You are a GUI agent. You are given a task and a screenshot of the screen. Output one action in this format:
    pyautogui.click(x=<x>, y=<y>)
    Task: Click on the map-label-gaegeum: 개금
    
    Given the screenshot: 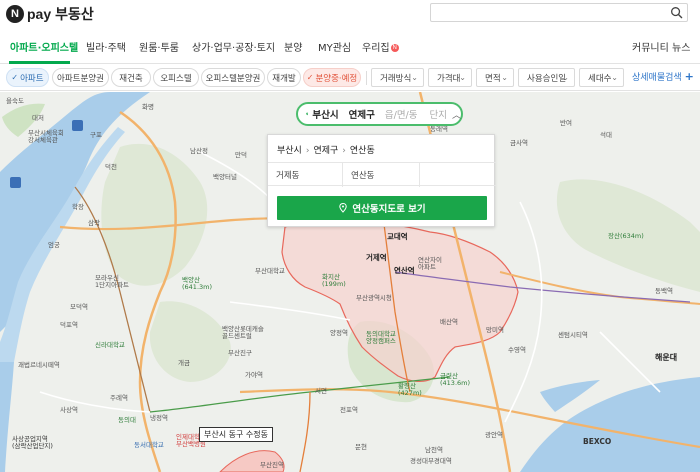 What is the action you would take?
    pyautogui.click(x=184, y=363)
    